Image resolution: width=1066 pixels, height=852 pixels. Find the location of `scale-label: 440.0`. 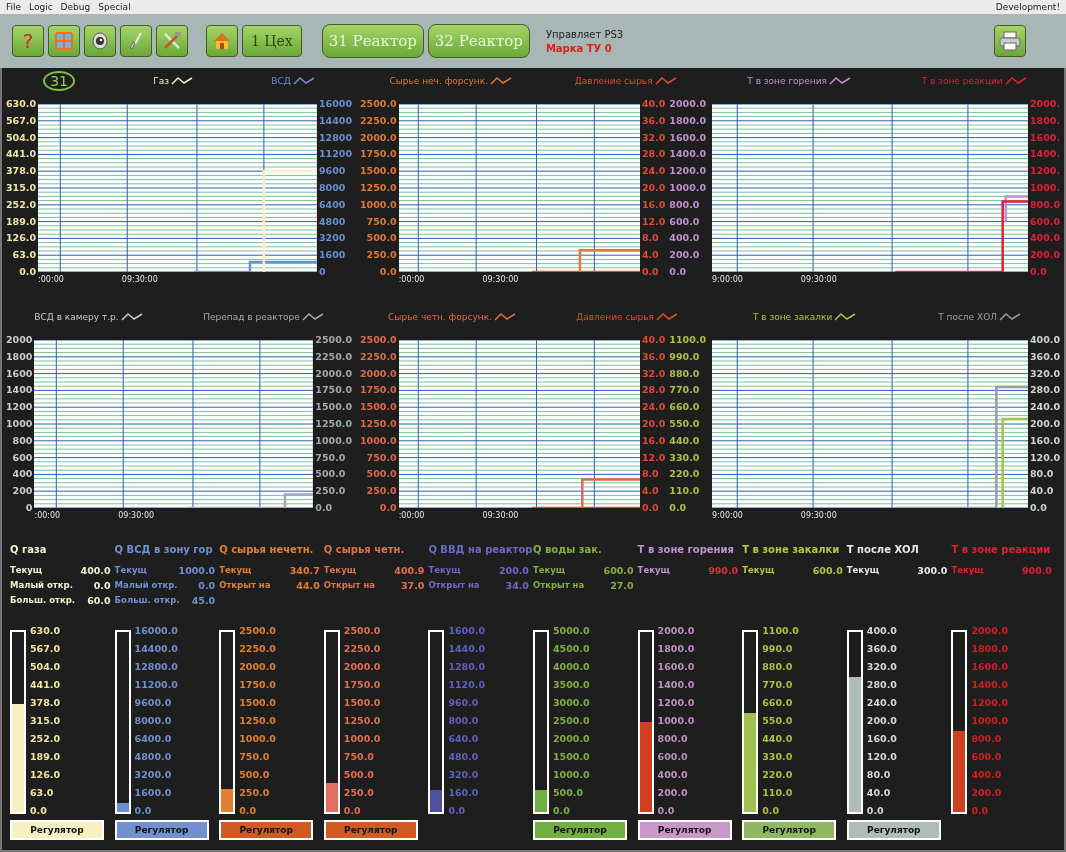

scale-label: 440.0 is located at coordinates (778, 739).